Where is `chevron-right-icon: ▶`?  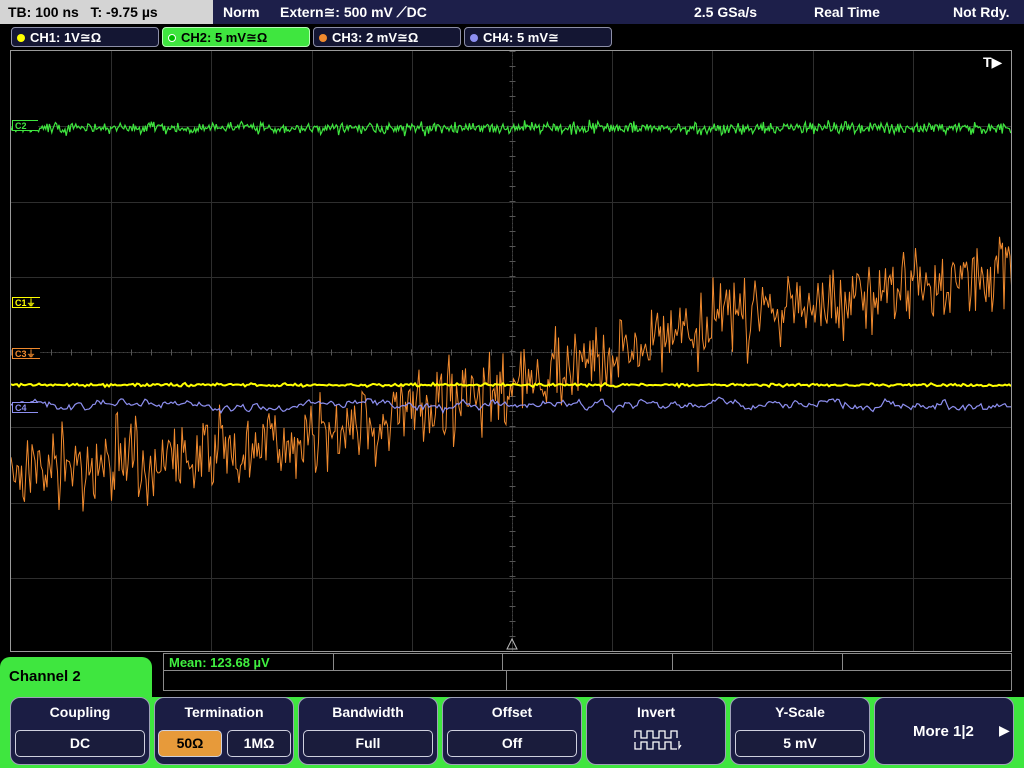
chevron-right-icon: ▶ is located at coordinates (1004, 730).